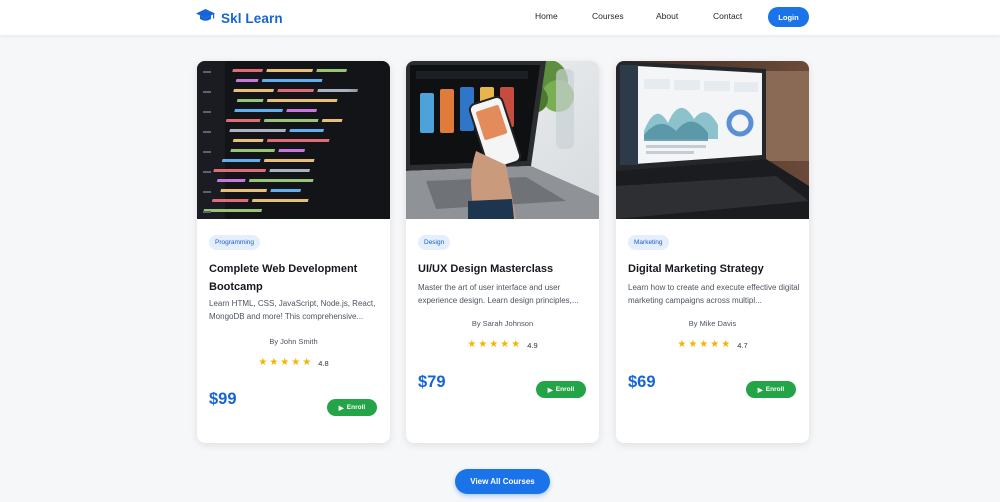 The height and width of the screenshot is (502, 1000). What do you see at coordinates (432, 382) in the screenshot?
I see `course-price: $79` at bounding box center [432, 382].